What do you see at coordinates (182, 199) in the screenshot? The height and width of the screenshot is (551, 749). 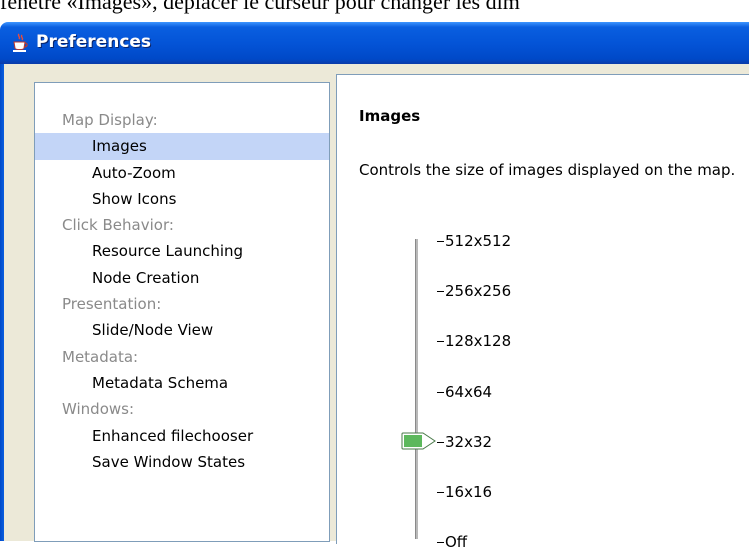 I see `nav-item-show-icons: Show Icons` at bounding box center [182, 199].